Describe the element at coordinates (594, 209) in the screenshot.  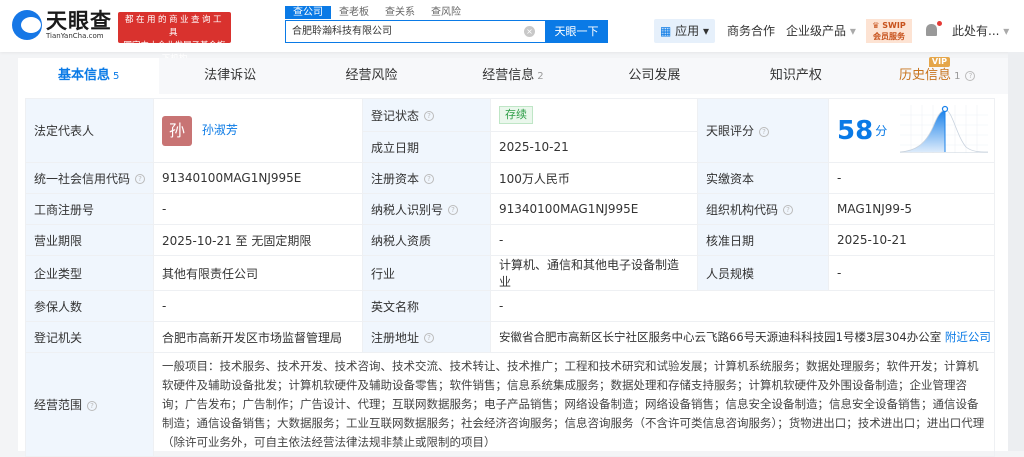
I see `taxpayer-id-value: 91340100MAG1NJ995E` at that location.